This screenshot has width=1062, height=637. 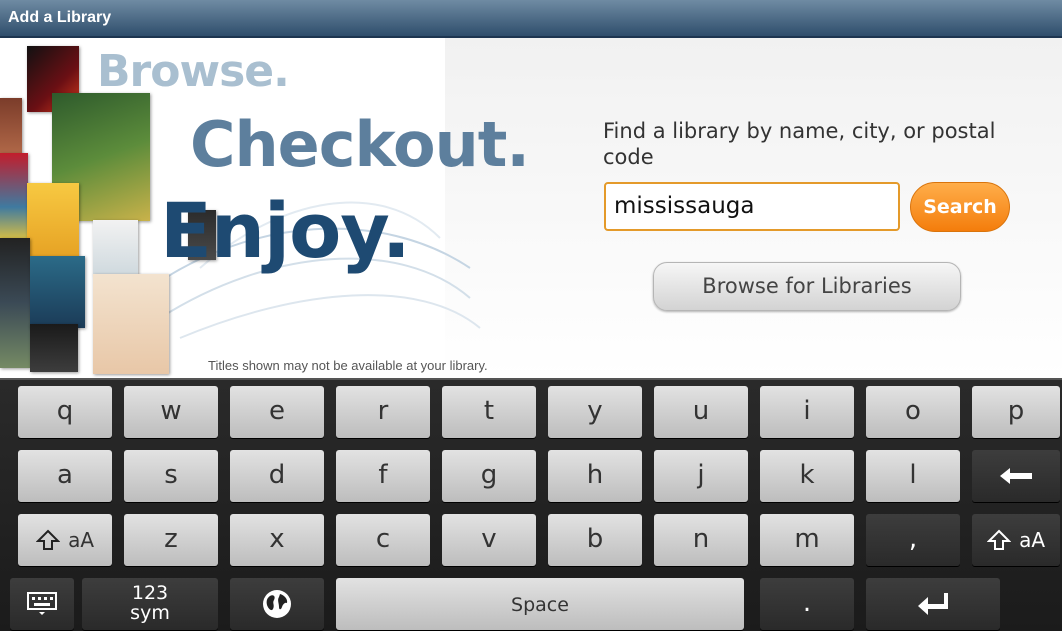 I want to click on key-s: s, so click(x=171, y=476).